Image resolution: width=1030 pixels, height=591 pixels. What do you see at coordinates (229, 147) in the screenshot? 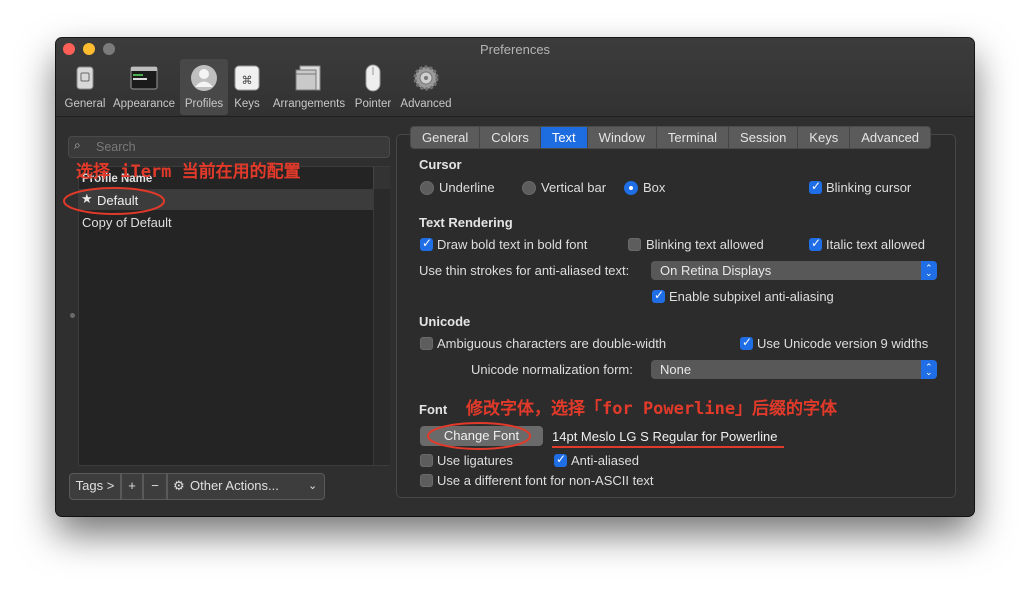
I see `search-field: ⌕ Search` at bounding box center [229, 147].